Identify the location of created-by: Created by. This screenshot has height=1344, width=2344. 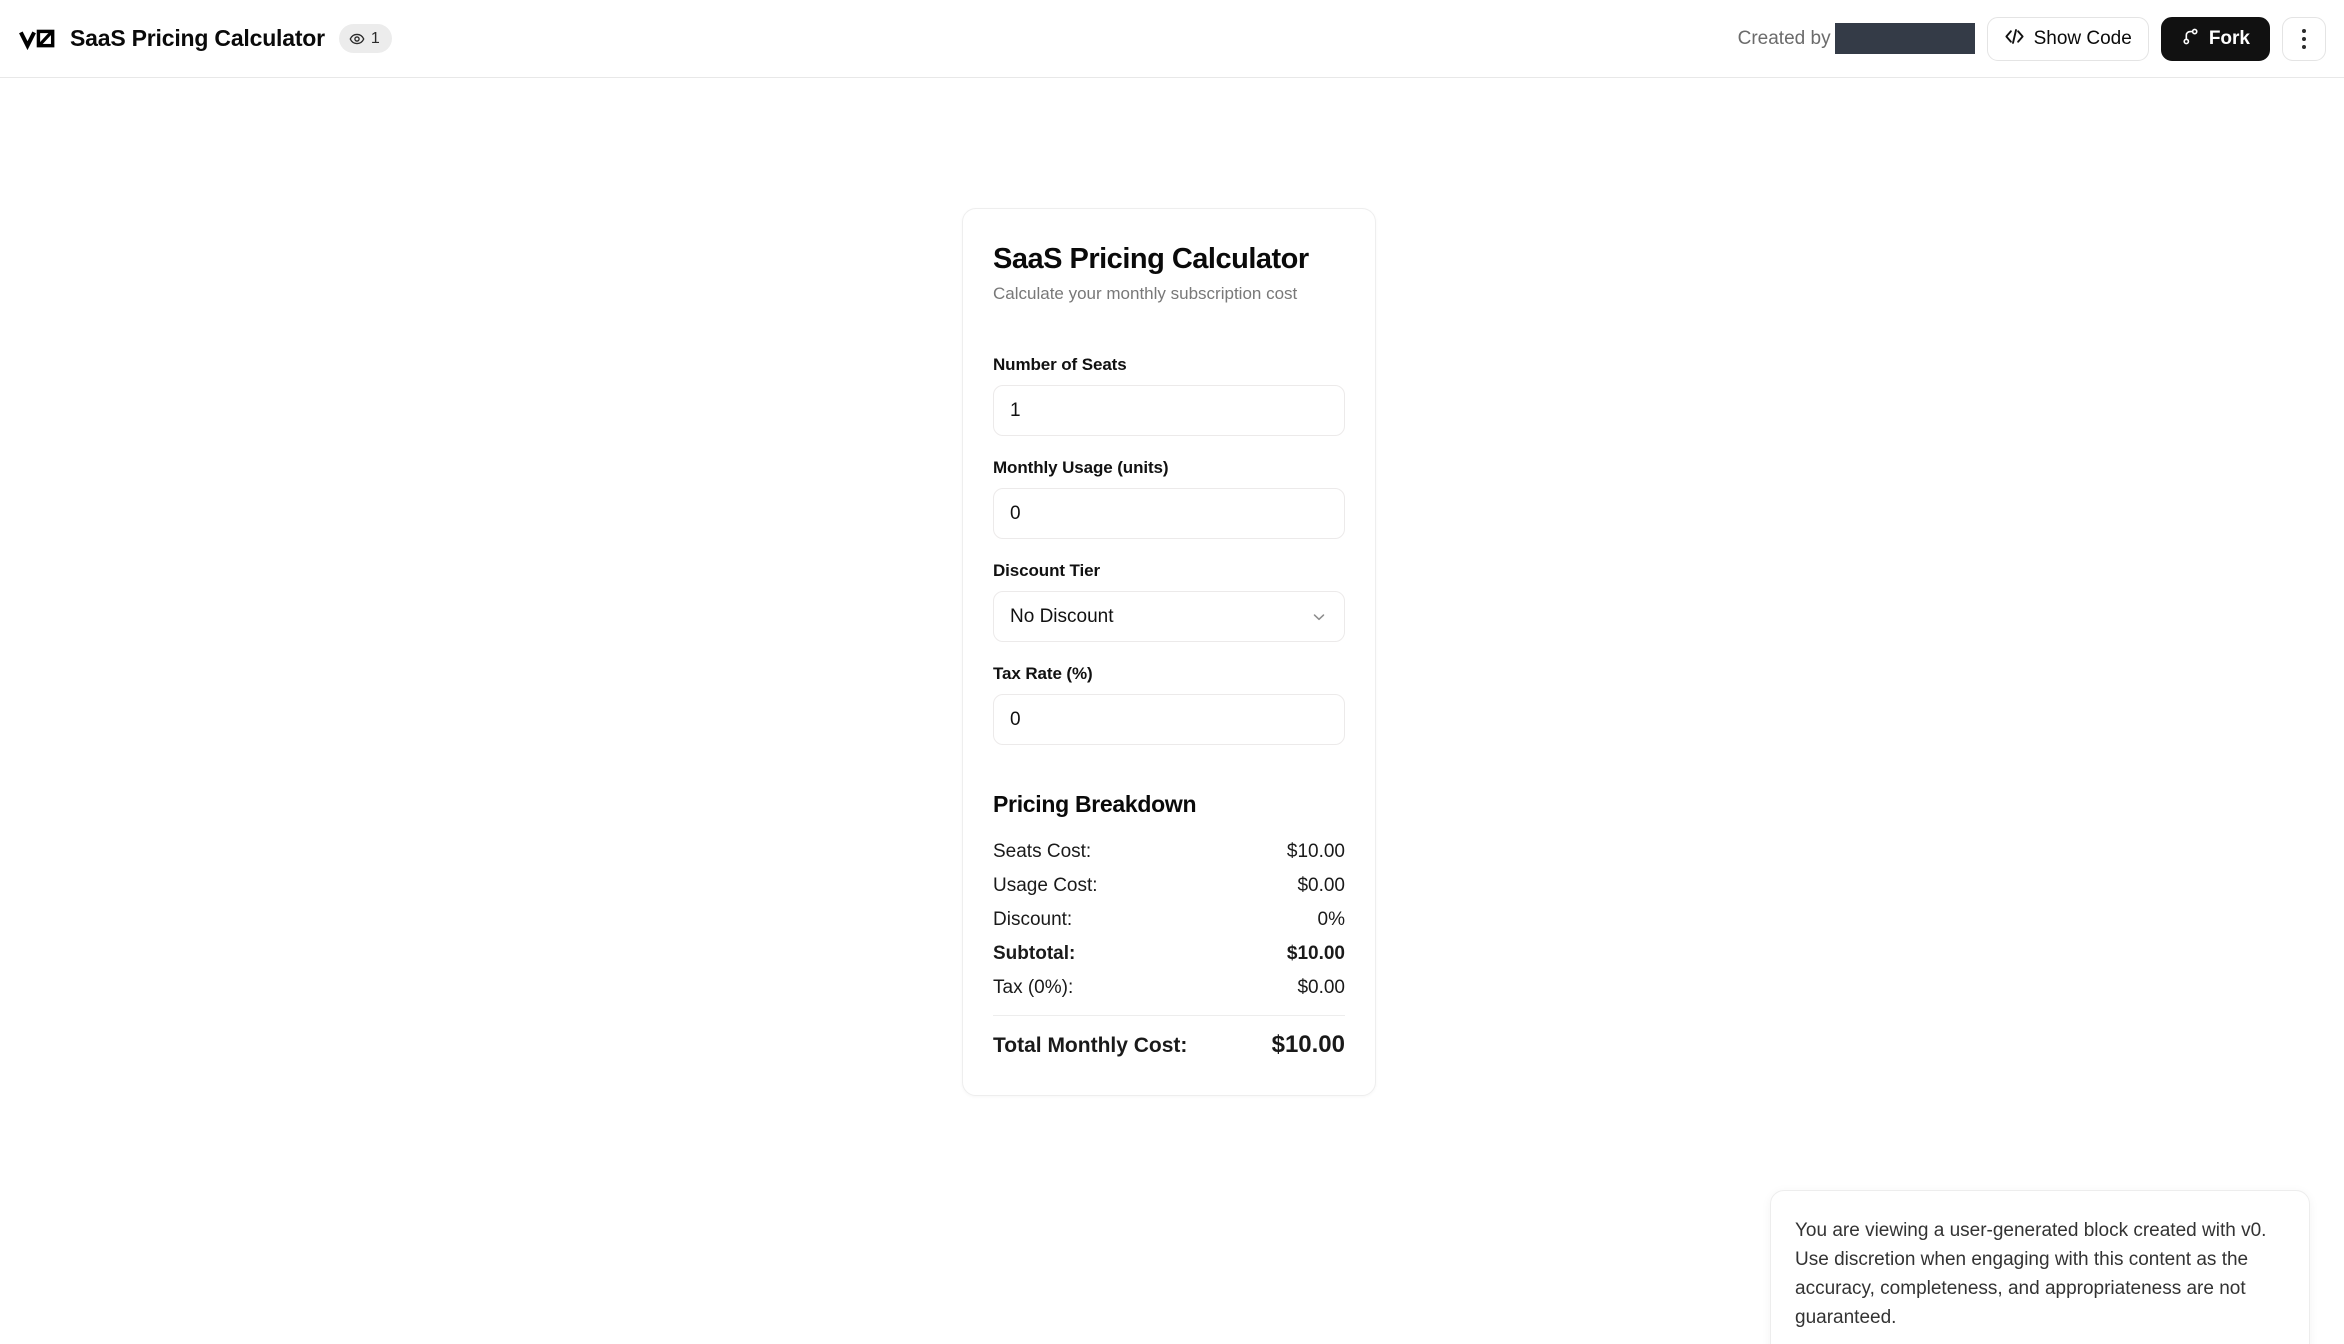
(1856, 38).